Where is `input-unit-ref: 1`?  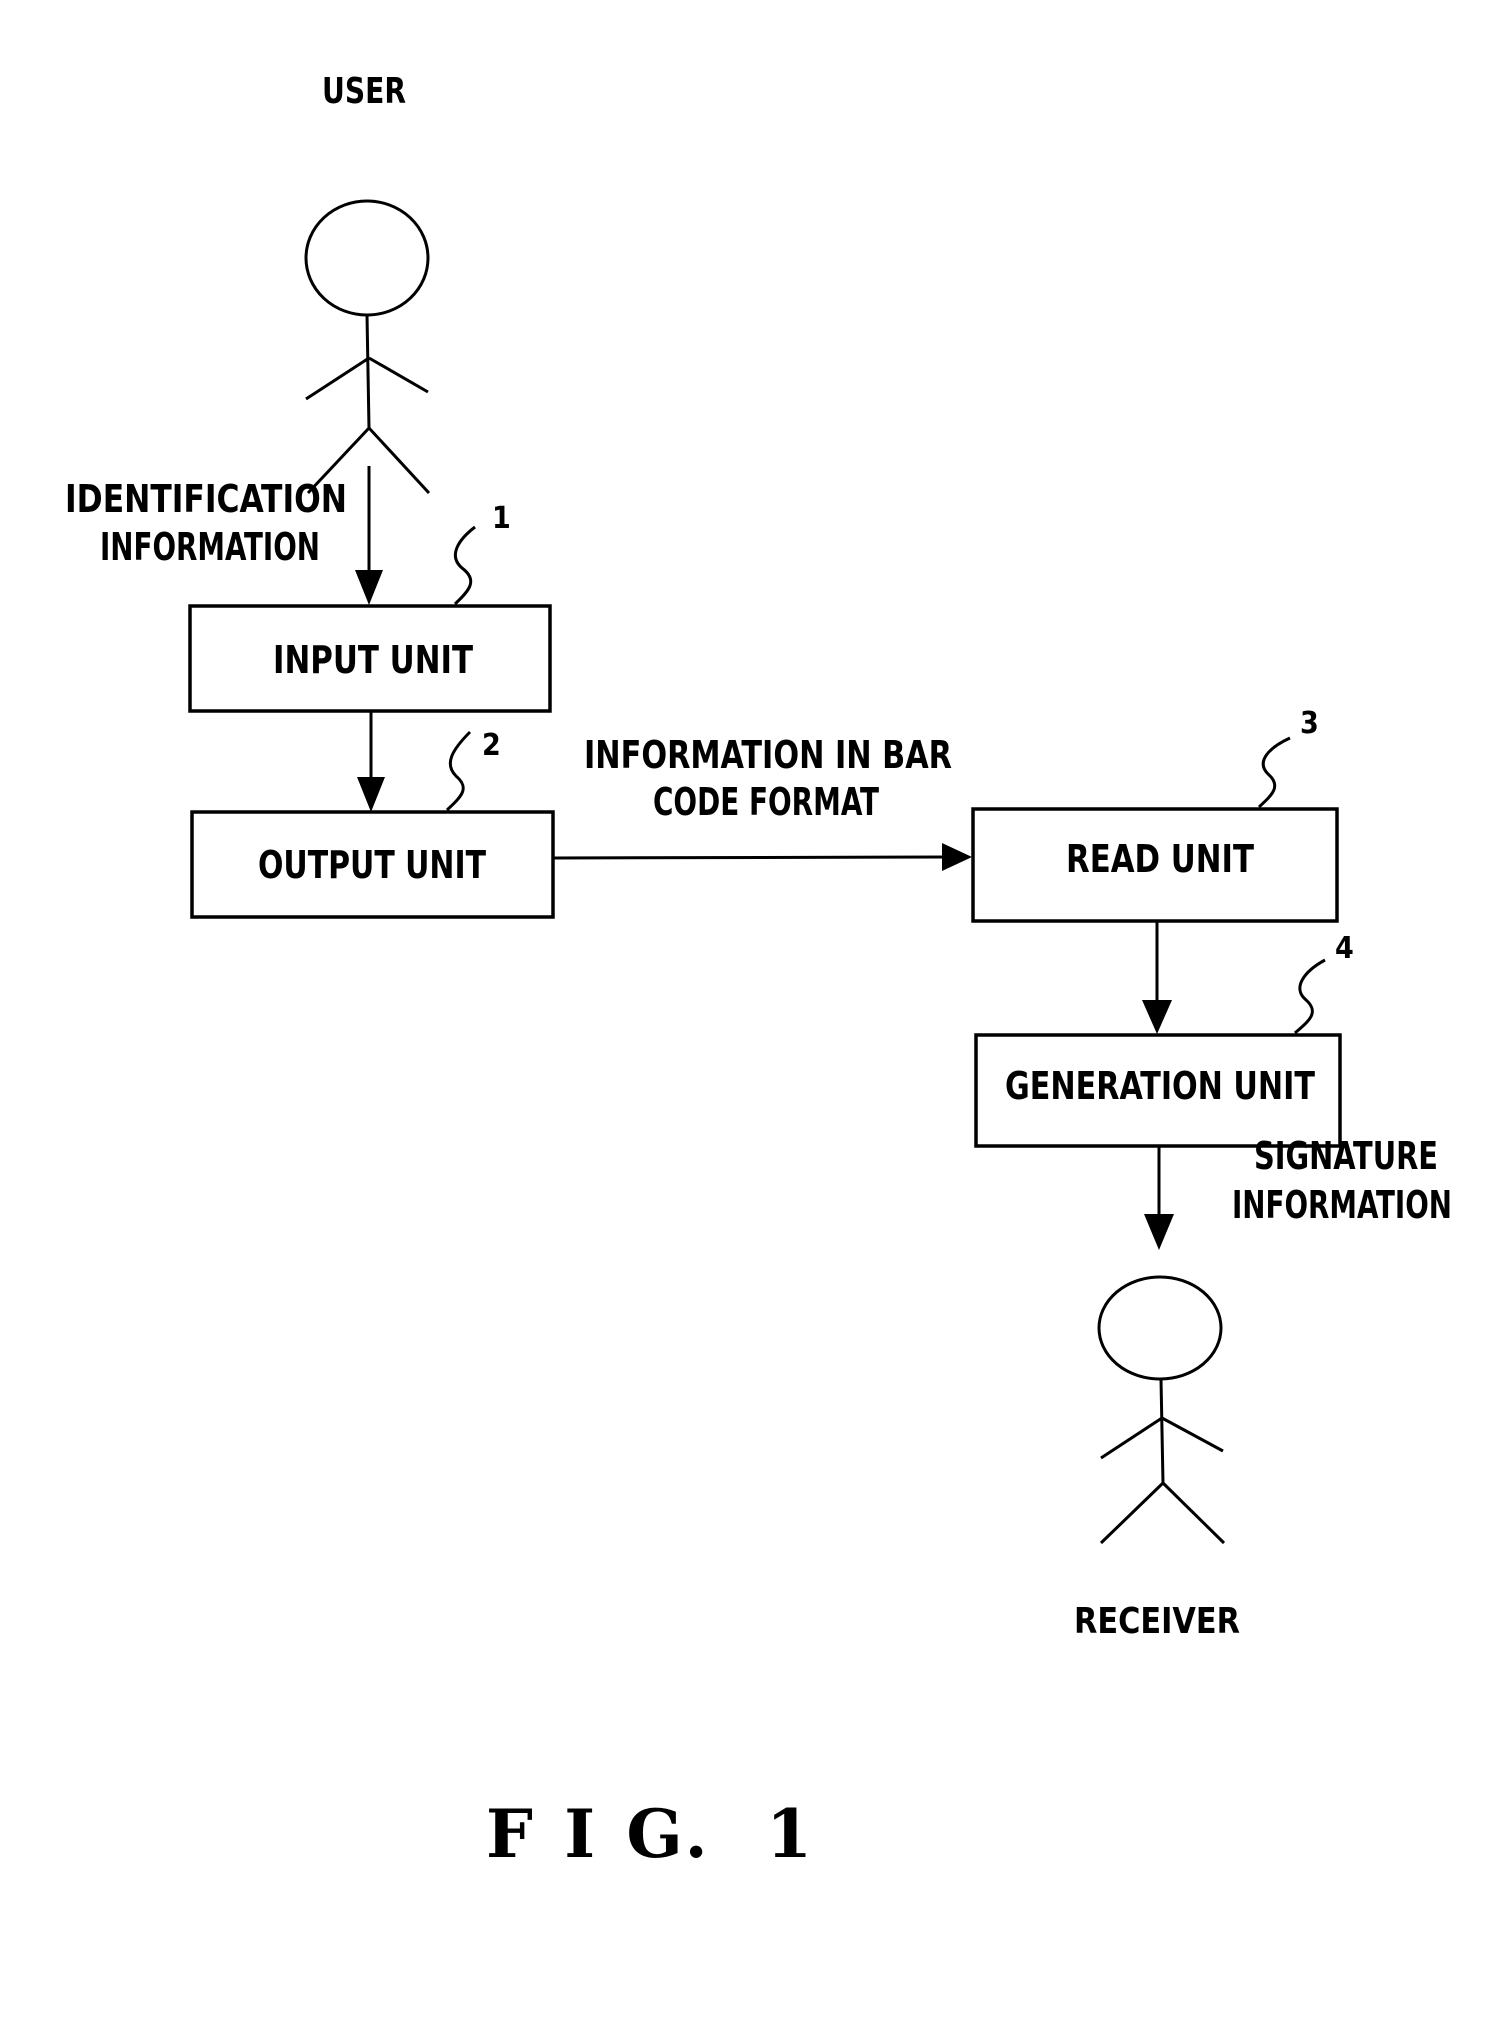 input-unit-ref: 1 is located at coordinates (501, 518).